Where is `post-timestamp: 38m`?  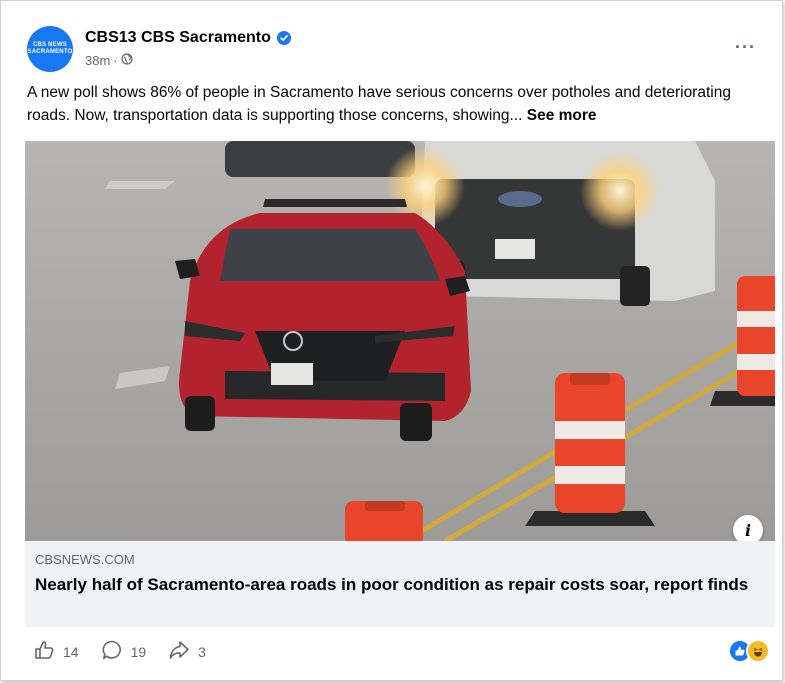 post-timestamp: 38m is located at coordinates (97, 60).